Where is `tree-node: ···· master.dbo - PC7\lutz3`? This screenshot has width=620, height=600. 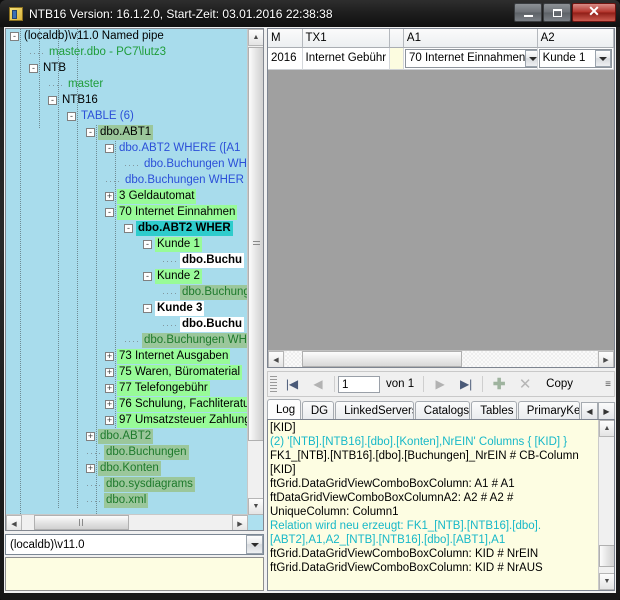 tree-node: ···· master.dbo - PC7\lutz3 is located at coordinates (127, 53).